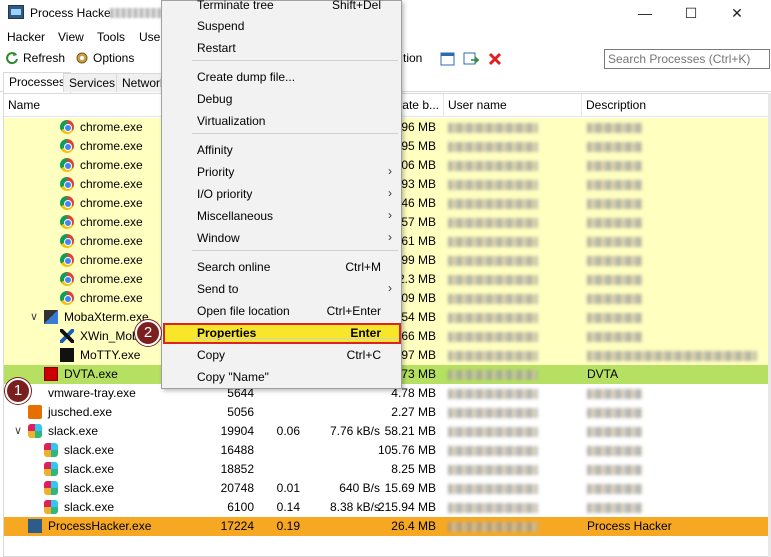 The image size is (771, 557). What do you see at coordinates (282, 26) in the screenshot?
I see `menu-item-suspend: Suspend` at bounding box center [282, 26].